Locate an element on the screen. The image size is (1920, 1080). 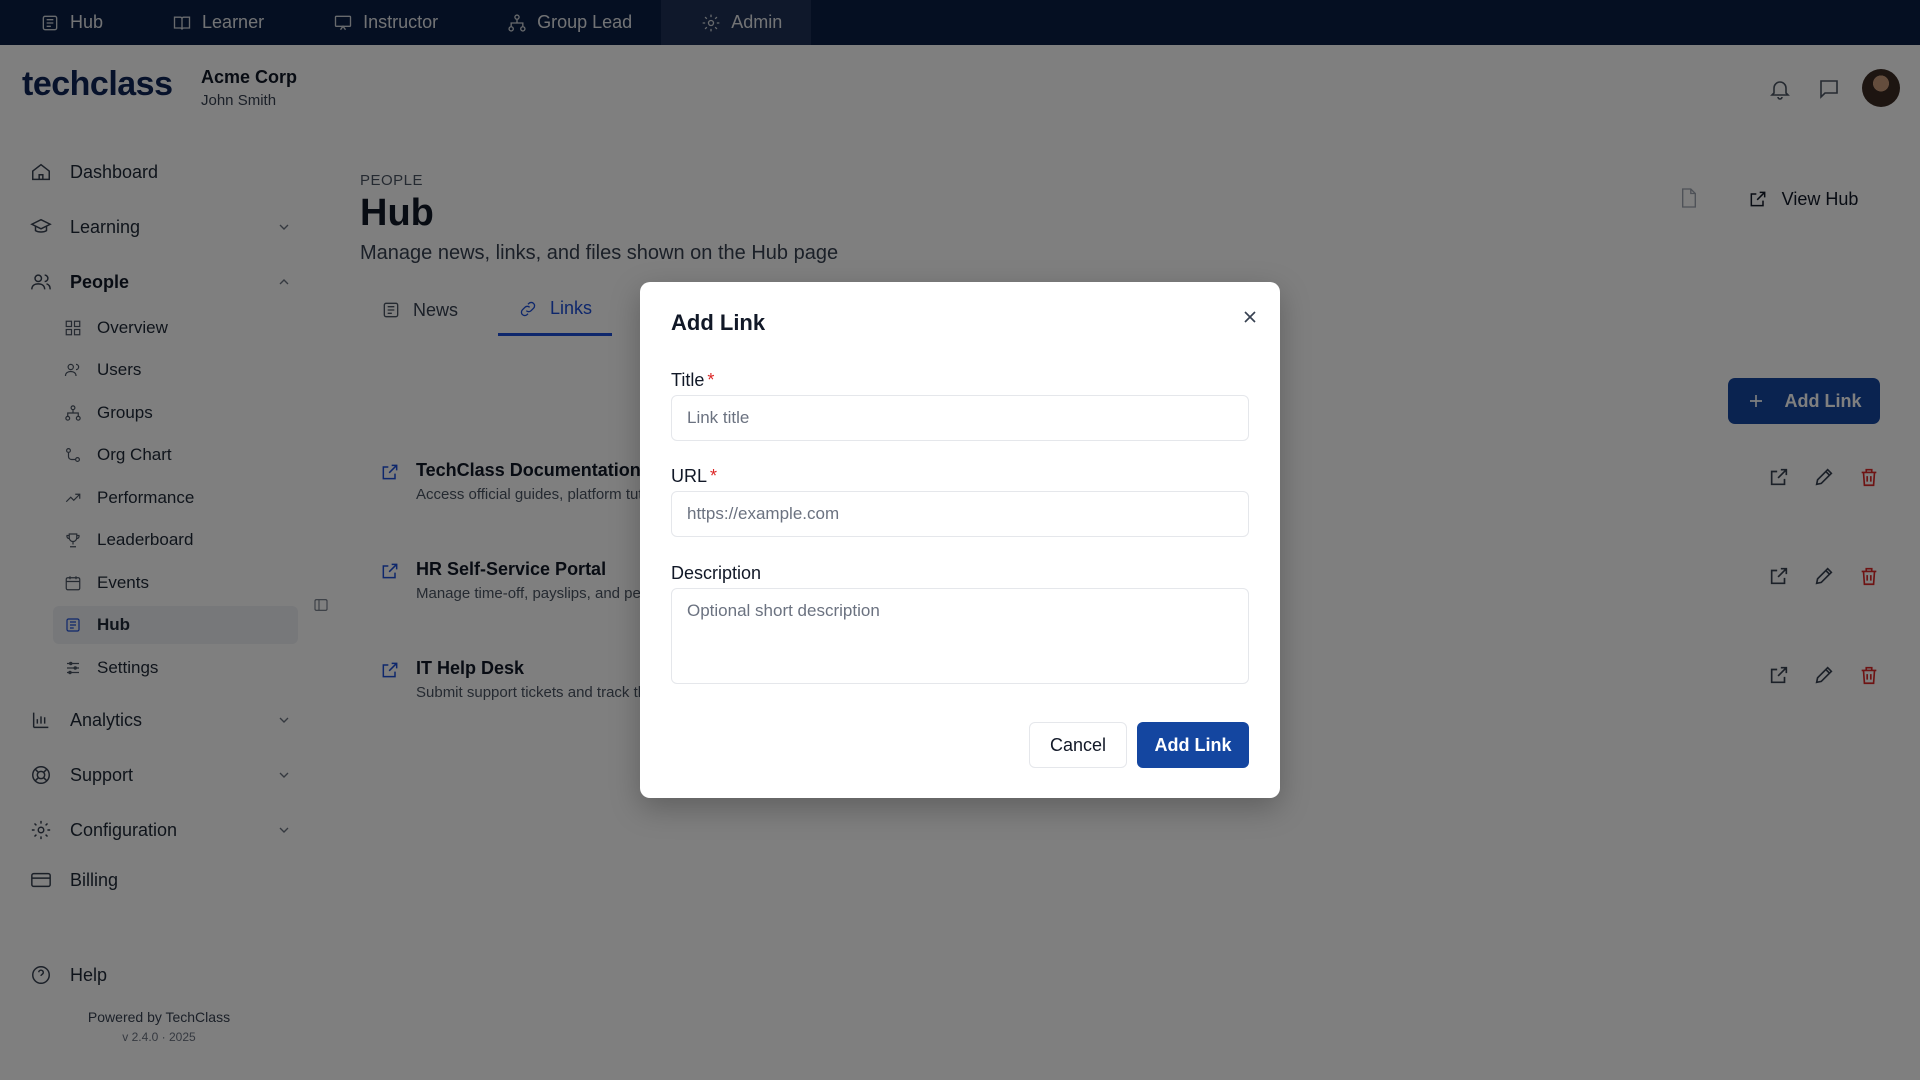
url-label: URL * is located at coordinates (694, 476).